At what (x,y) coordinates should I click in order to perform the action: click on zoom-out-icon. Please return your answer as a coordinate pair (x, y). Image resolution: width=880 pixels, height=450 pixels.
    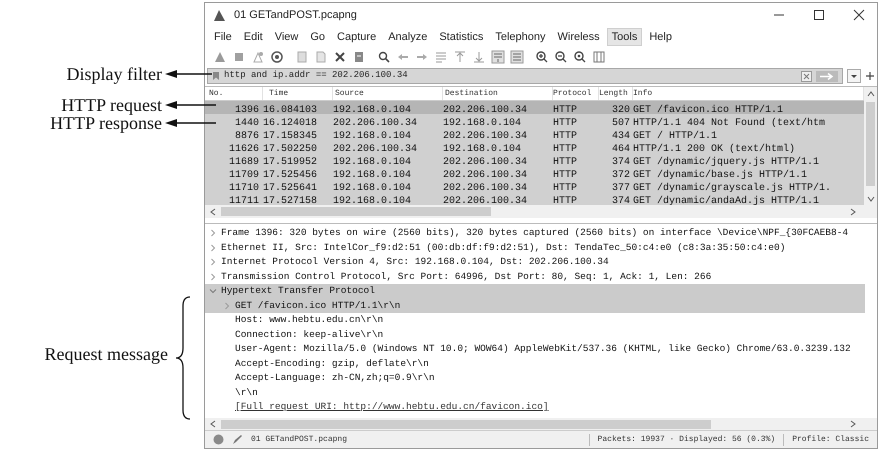
    Looking at the image, I should click on (561, 57).